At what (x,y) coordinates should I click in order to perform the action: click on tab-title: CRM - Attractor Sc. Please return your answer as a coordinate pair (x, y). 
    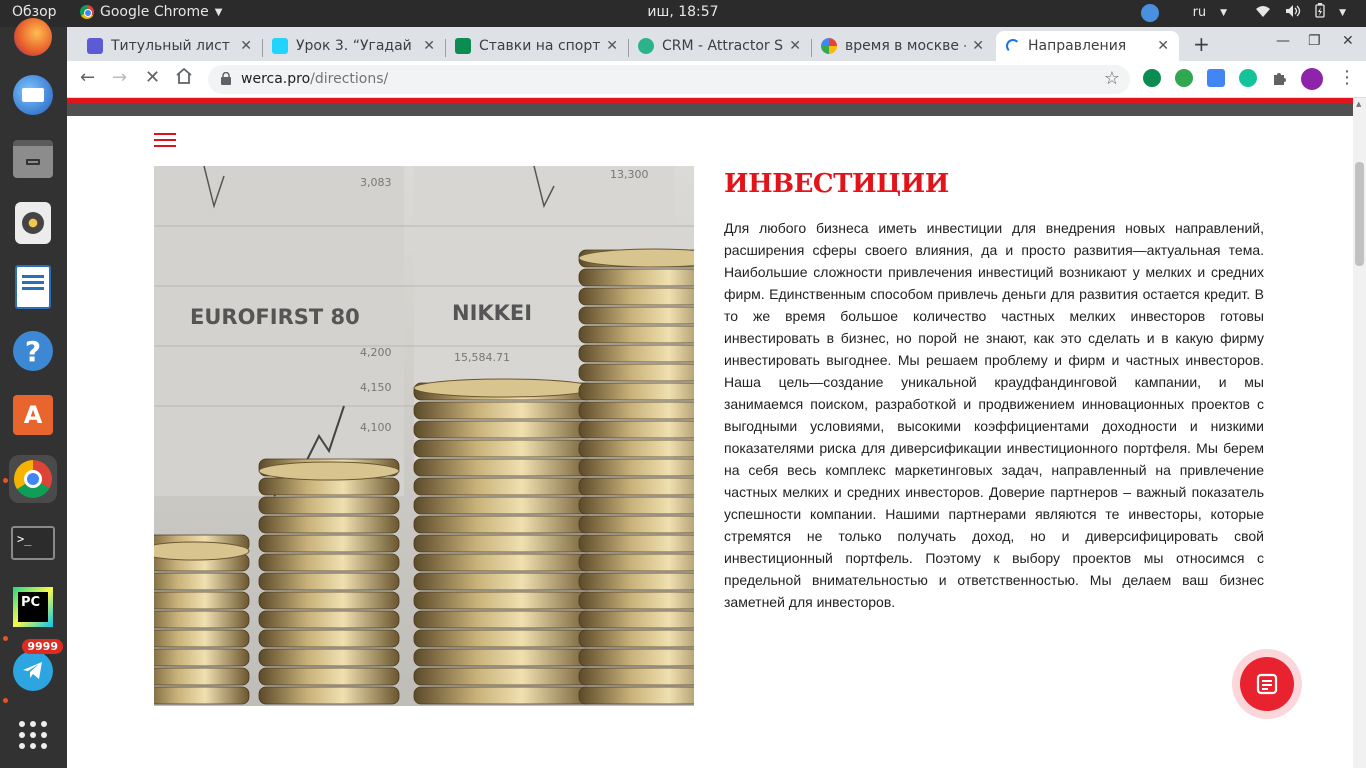
    Looking at the image, I should click on (723, 46).